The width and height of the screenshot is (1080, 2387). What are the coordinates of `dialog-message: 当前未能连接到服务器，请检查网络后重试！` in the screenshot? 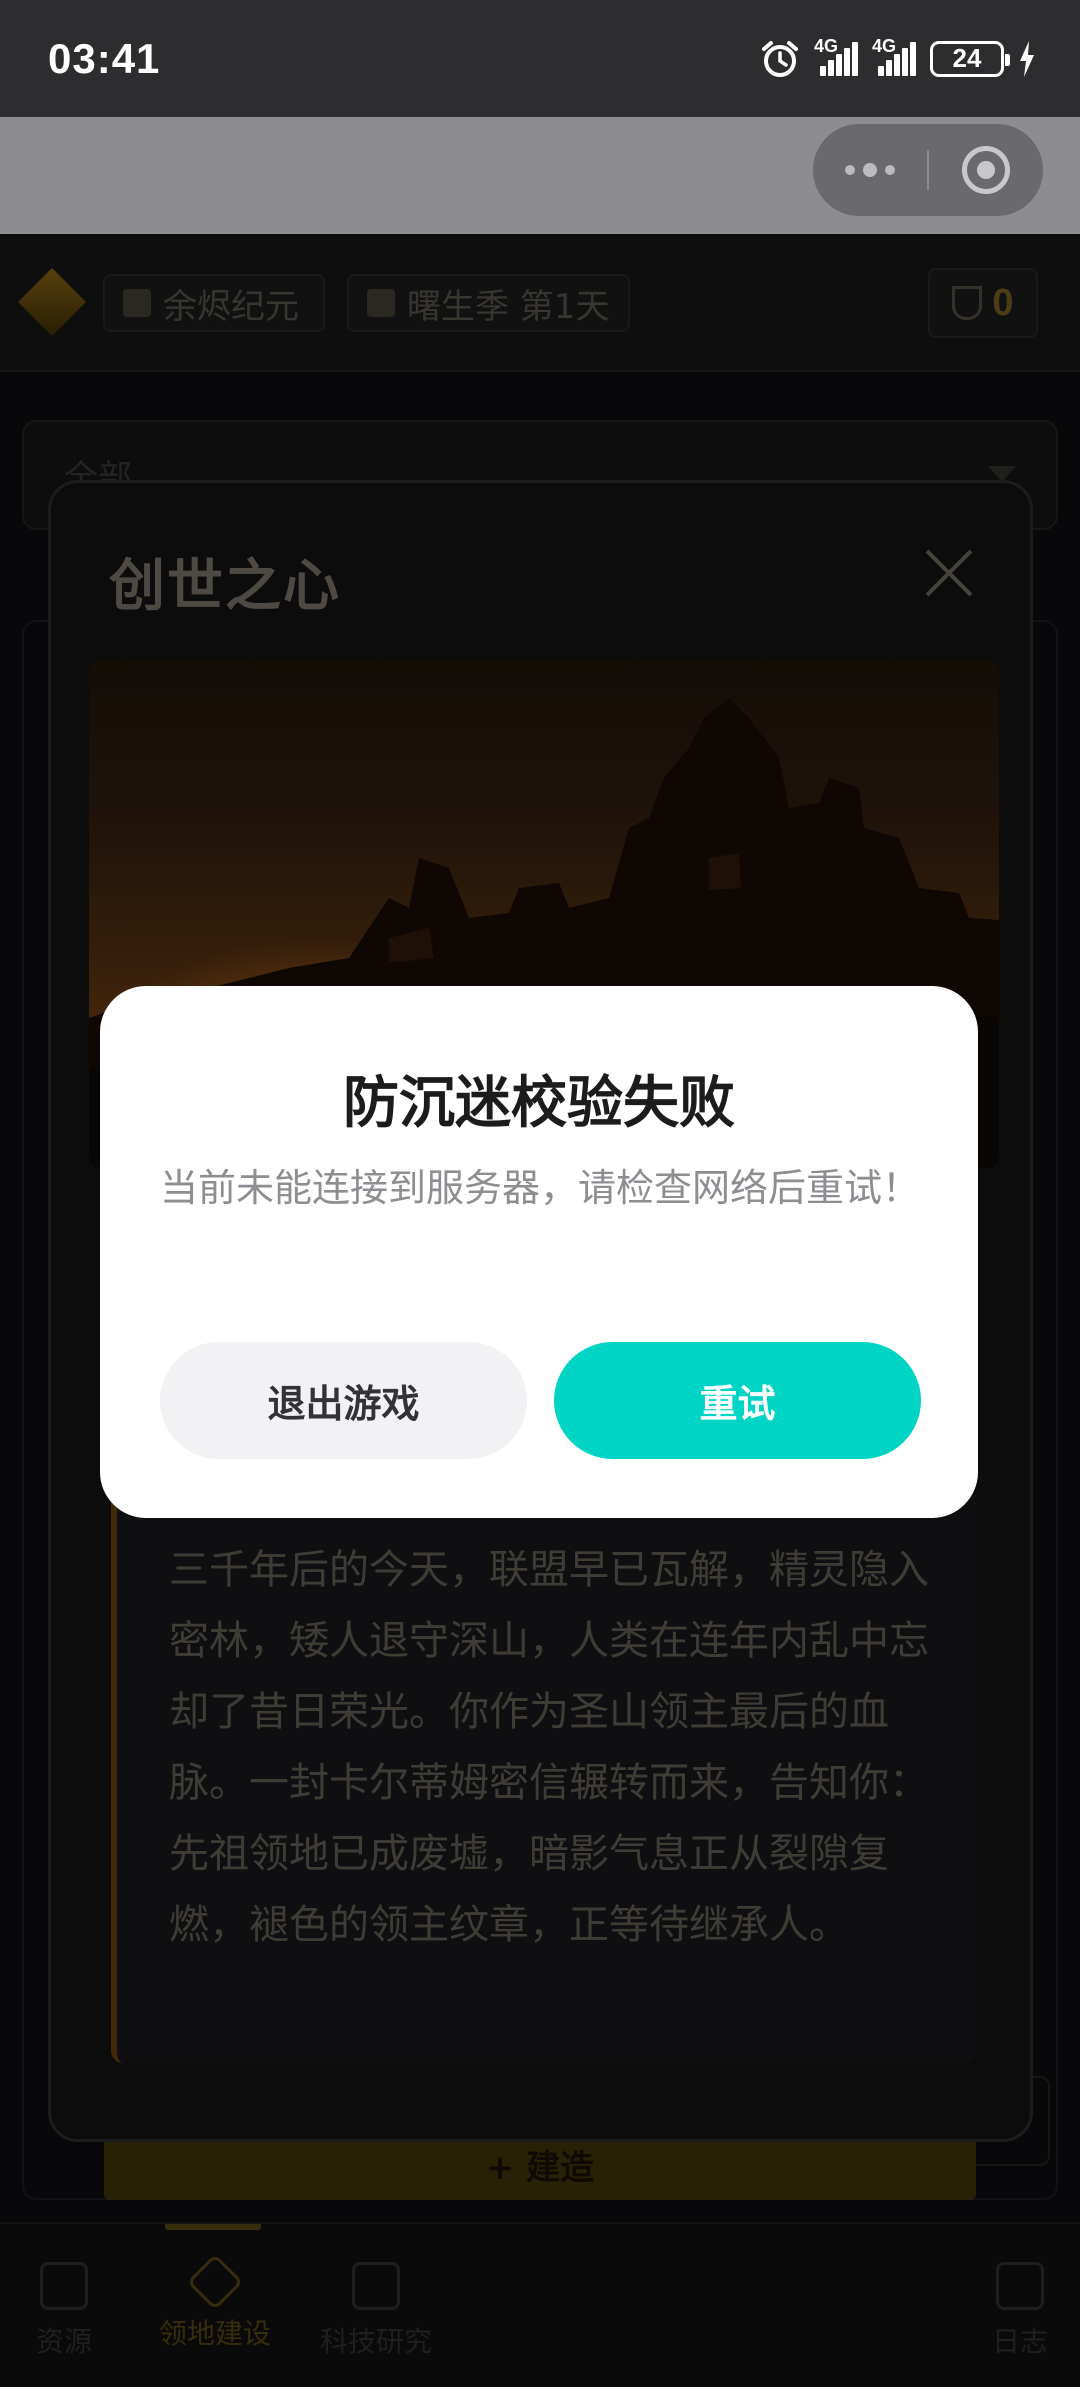 It's located at (540, 1188).